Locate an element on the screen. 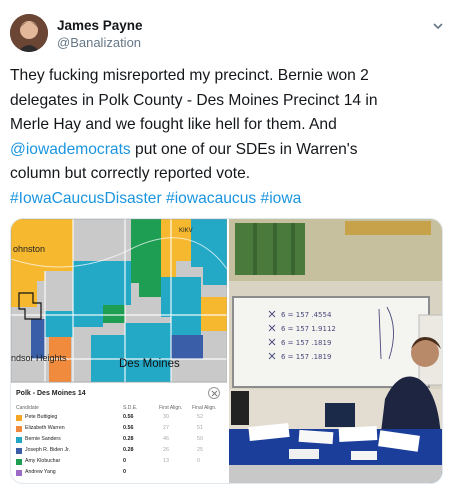 Image resolution: width=459 pixels, height=489 pixels. final-align-value: 0 is located at coordinates (198, 461).